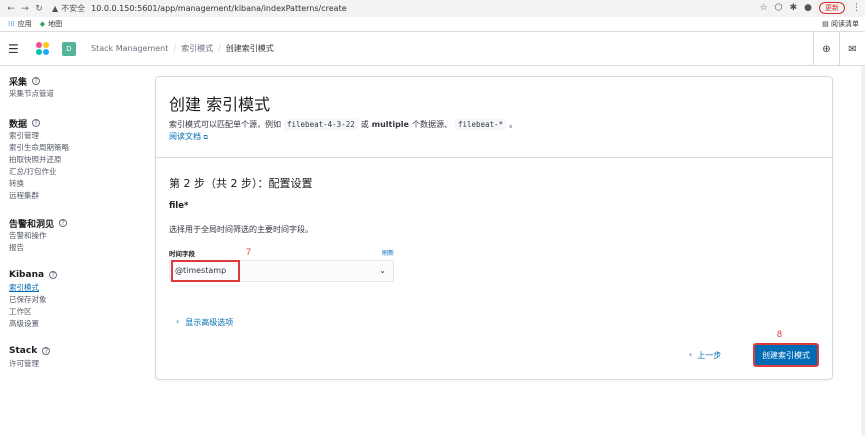 This screenshot has height=436, width=865. Describe the element at coordinates (179, 206) in the screenshot. I see `index-pattern-name: file*` at that location.